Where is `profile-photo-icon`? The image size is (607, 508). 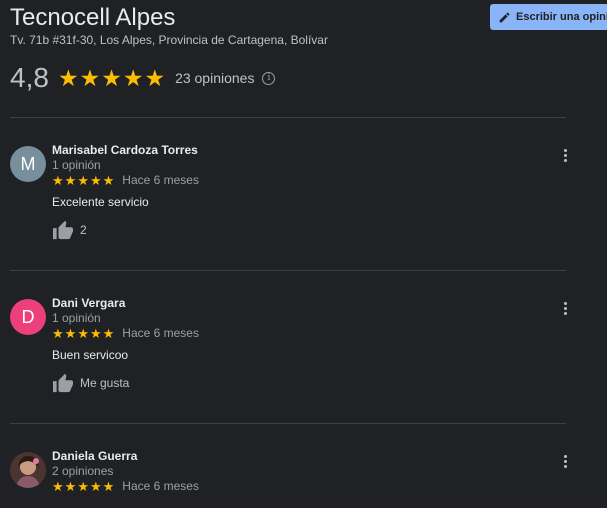
profile-photo-icon is located at coordinates (28, 470).